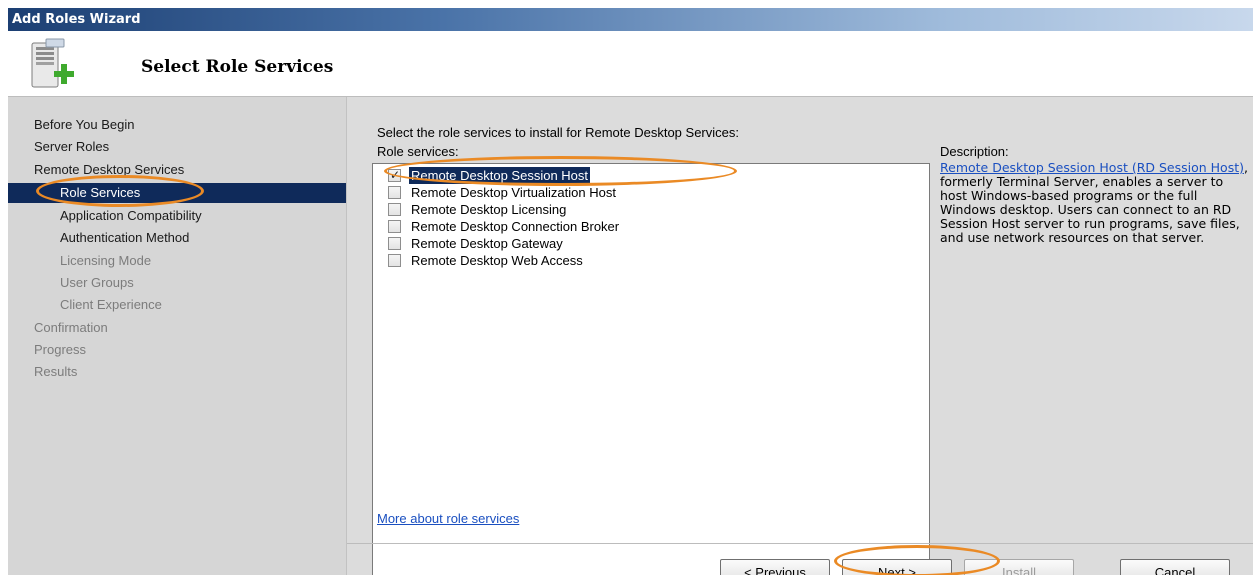  I want to click on role-service-label: Remote Desktop Session Host, so click(500, 175).